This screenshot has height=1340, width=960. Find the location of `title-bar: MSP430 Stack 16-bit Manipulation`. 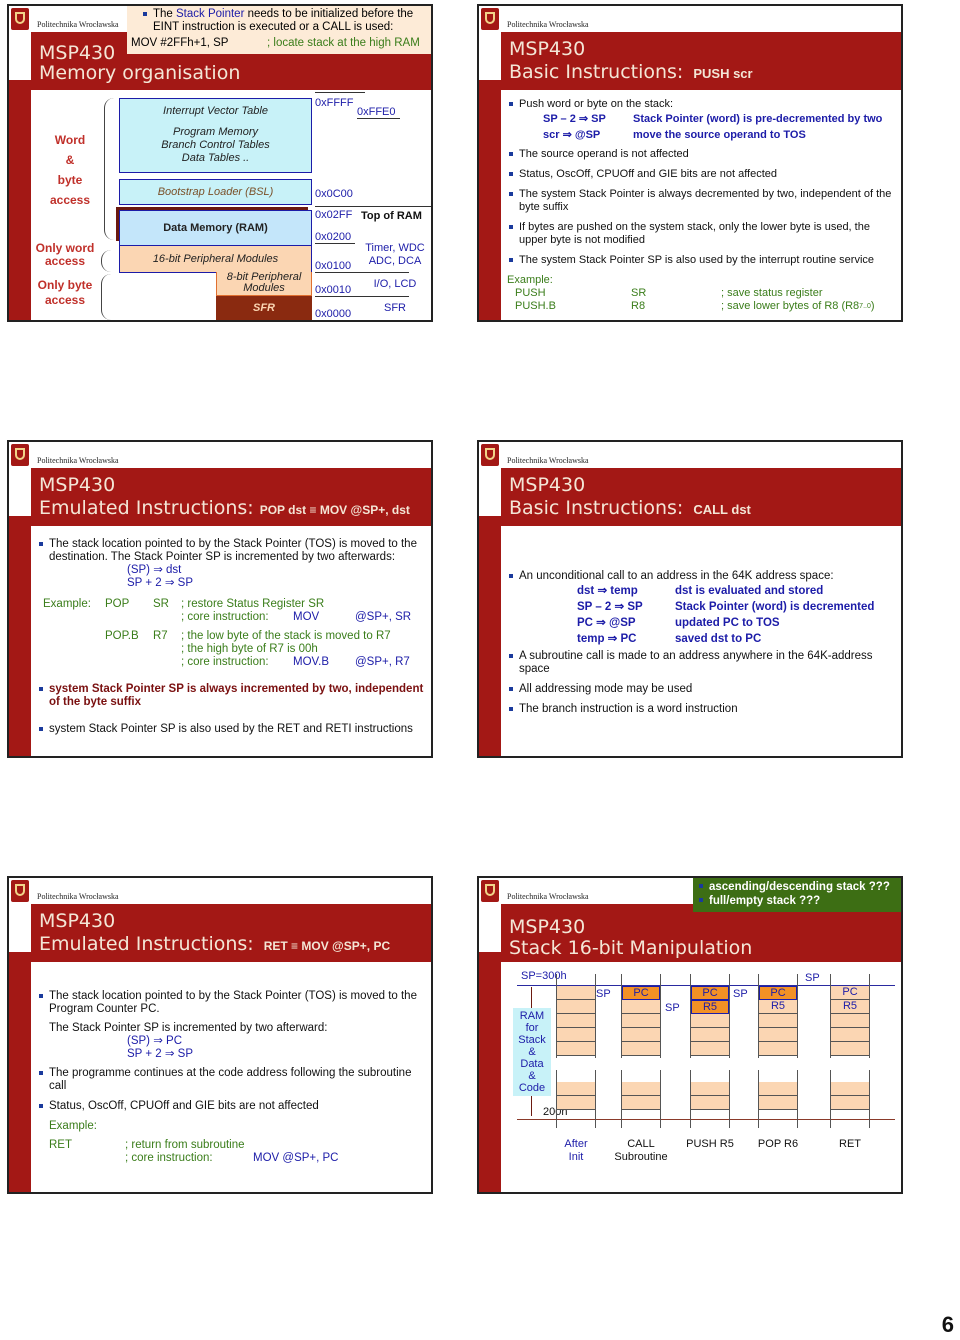

title-bar: MSP430 Stack 16-bit Manipulation is located at coordinates (701, 933).